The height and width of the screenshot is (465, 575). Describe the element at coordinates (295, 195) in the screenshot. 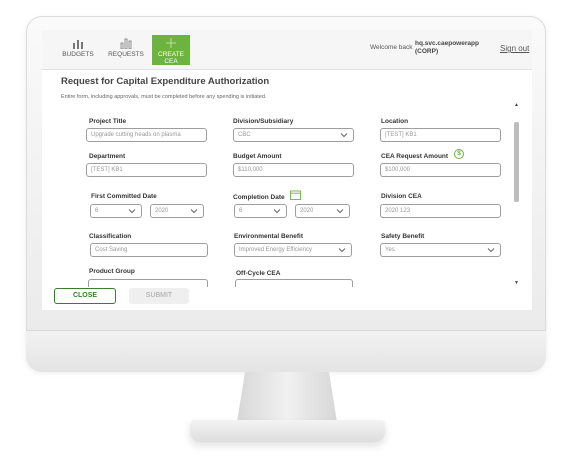

I see `calendar-icon` at that location.